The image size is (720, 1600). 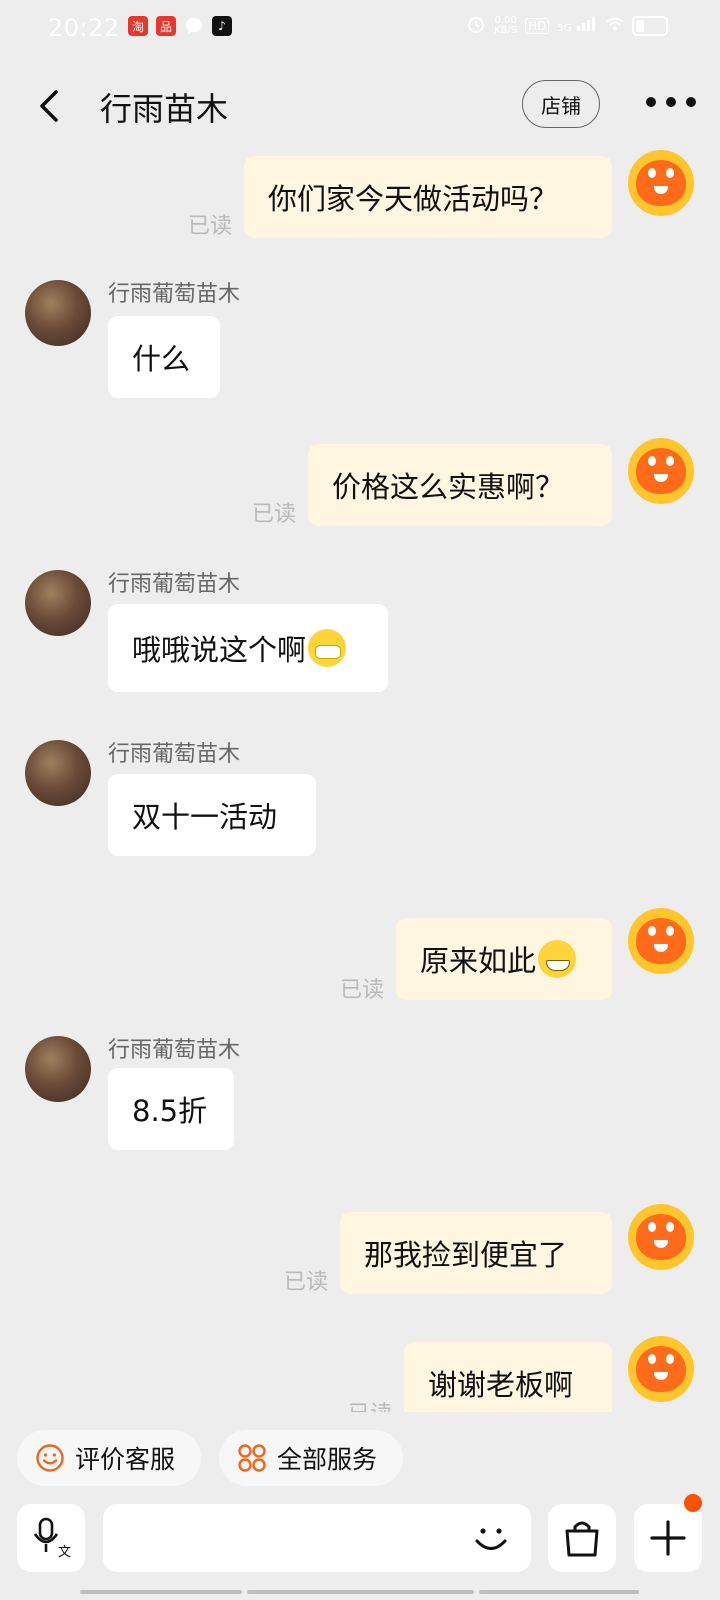 What do you see at coordinates (360, 1537) in the screenshot?
I see `message-input-bar: 文` at bounding box center [360, 1537].